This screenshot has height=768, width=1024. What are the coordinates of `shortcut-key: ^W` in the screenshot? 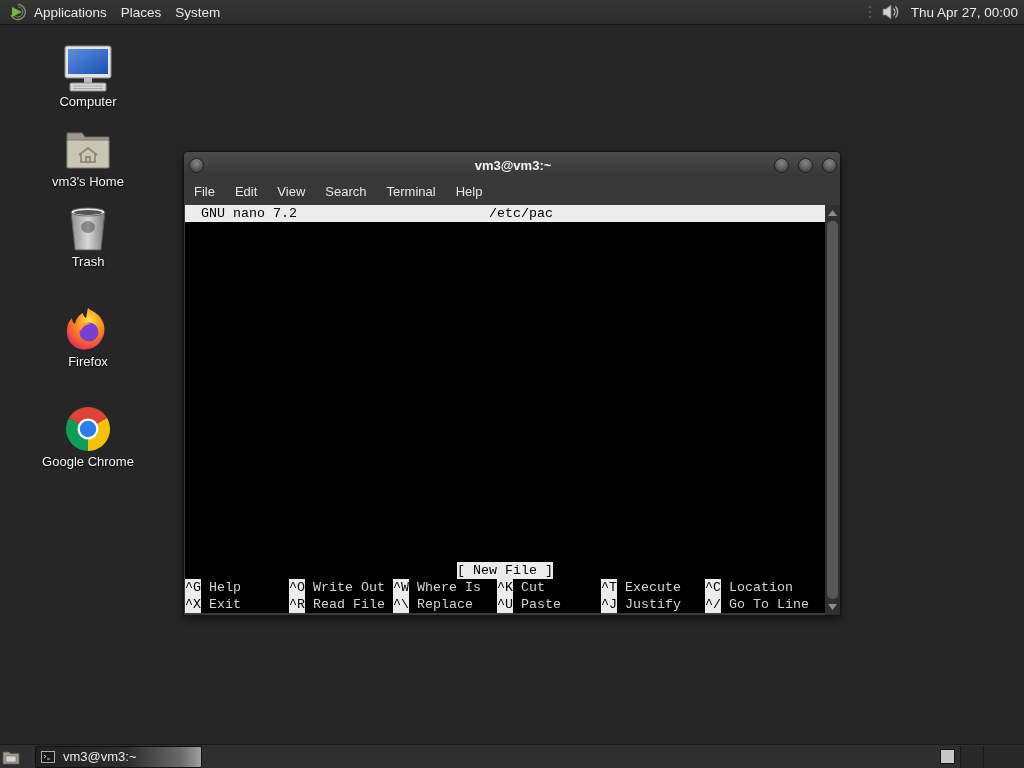 It's located at (401, 587).